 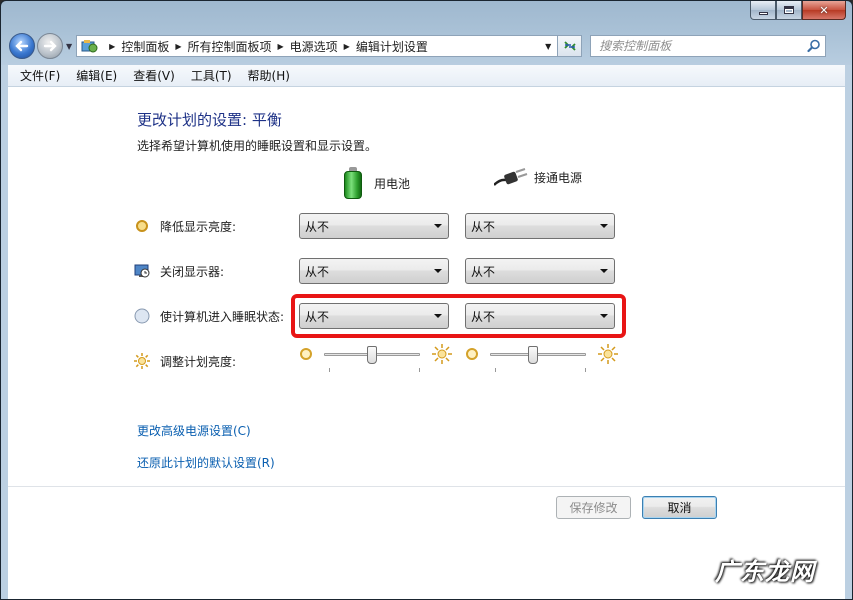 I want to click on sleep-label: 使计算机进入睡眠状态:, so click(x=222, y=316).